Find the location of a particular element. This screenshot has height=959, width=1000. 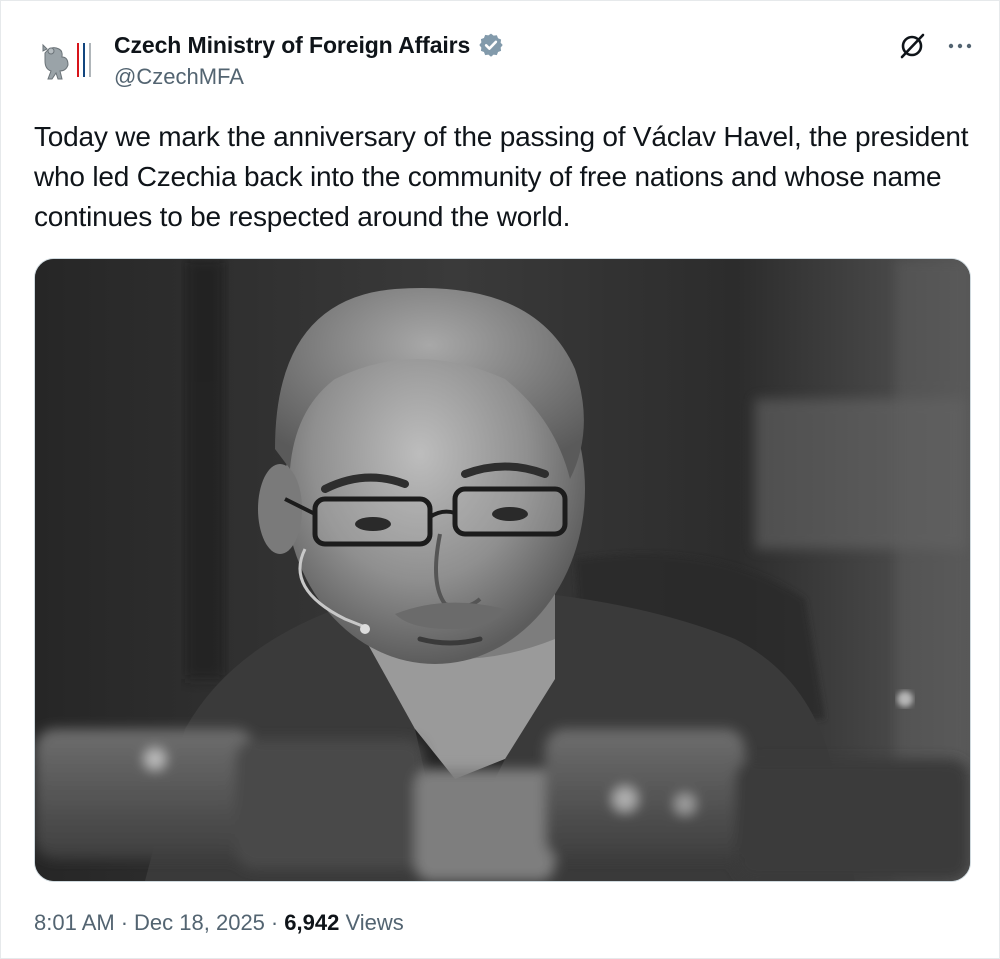

author-name: Czech Ministry of Foreign Affairs is located at coordinates (292, 45).